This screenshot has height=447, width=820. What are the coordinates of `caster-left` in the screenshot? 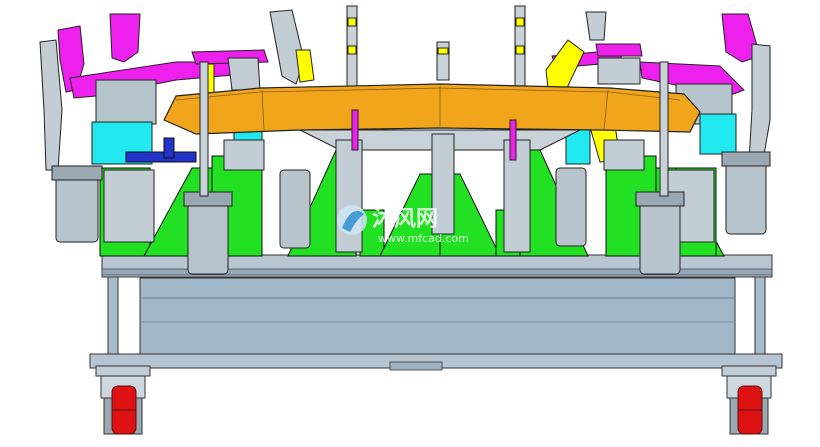 It's located at (123, 400).